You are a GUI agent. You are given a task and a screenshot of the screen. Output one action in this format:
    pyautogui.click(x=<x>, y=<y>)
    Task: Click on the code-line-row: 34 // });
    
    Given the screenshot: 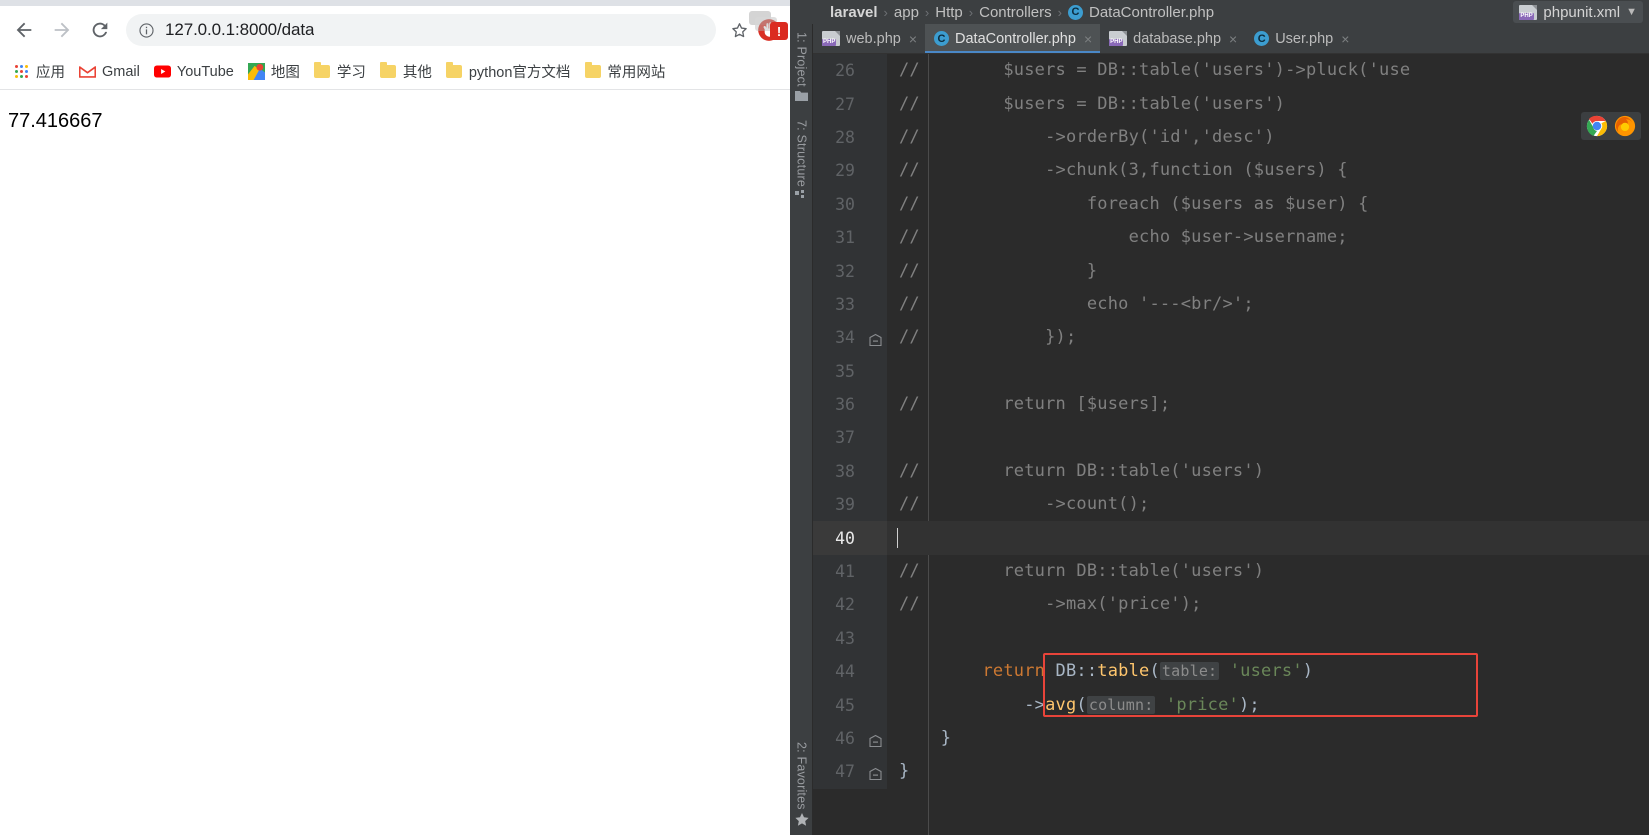 What is the action you would take?
    pyautogui.click(x=1231, y=338)
    